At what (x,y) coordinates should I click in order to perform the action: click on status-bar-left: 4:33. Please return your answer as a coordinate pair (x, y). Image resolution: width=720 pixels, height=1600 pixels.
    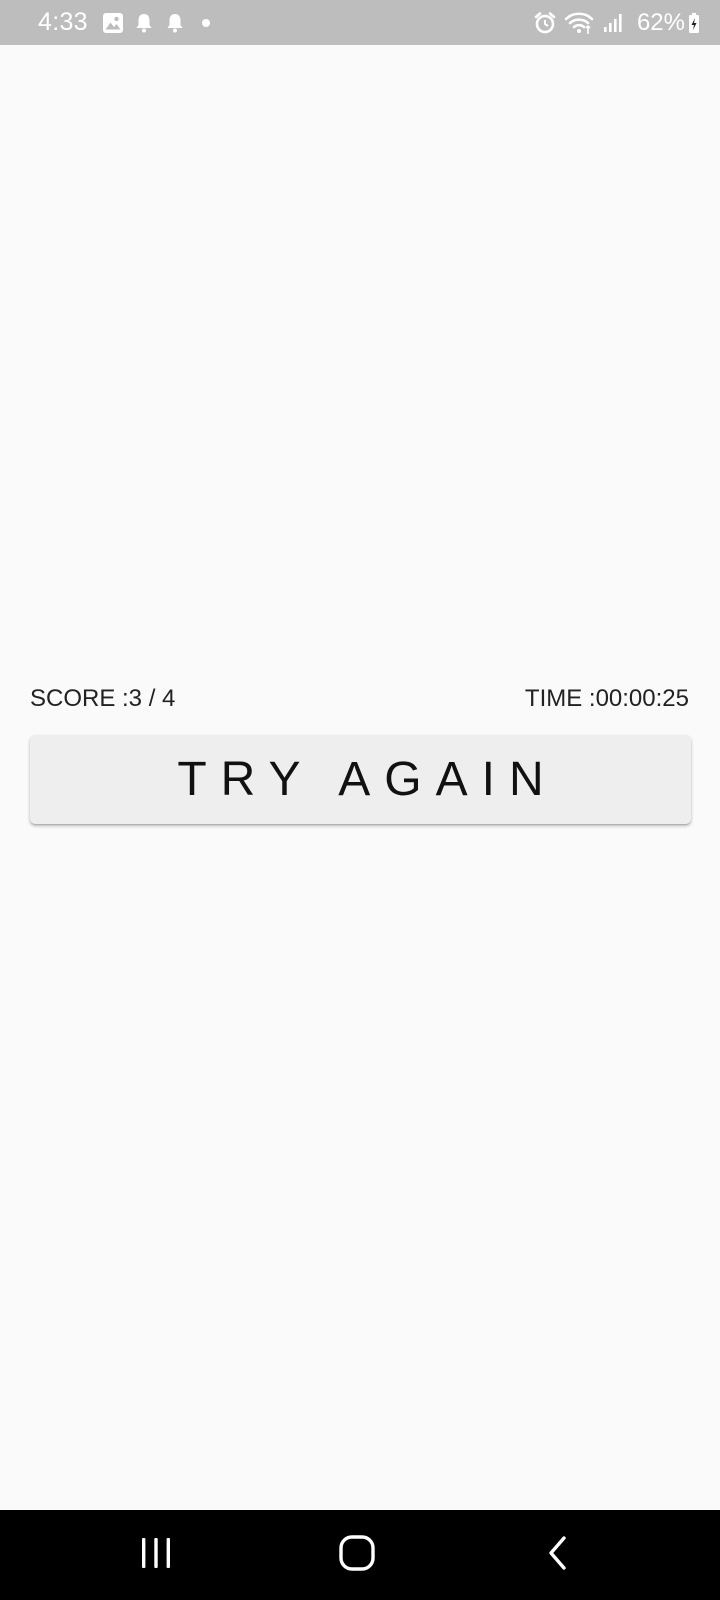
    Looking at the image, I should click on (131, 22).